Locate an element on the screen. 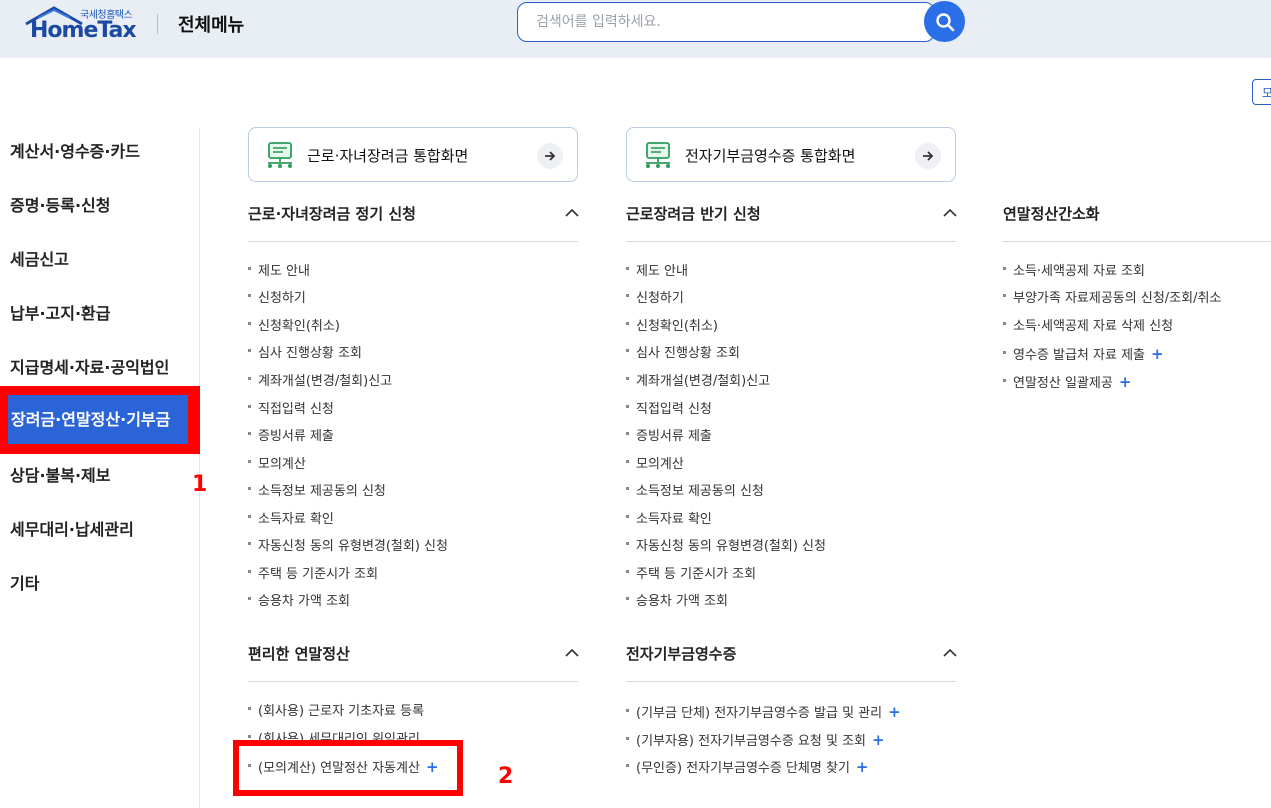 The height and width of the screenshot is (808, 1271). menu-link: (기부금 단체) 전자기부금영수증 발급 및 관리 + is located at coordinates (763, 712).